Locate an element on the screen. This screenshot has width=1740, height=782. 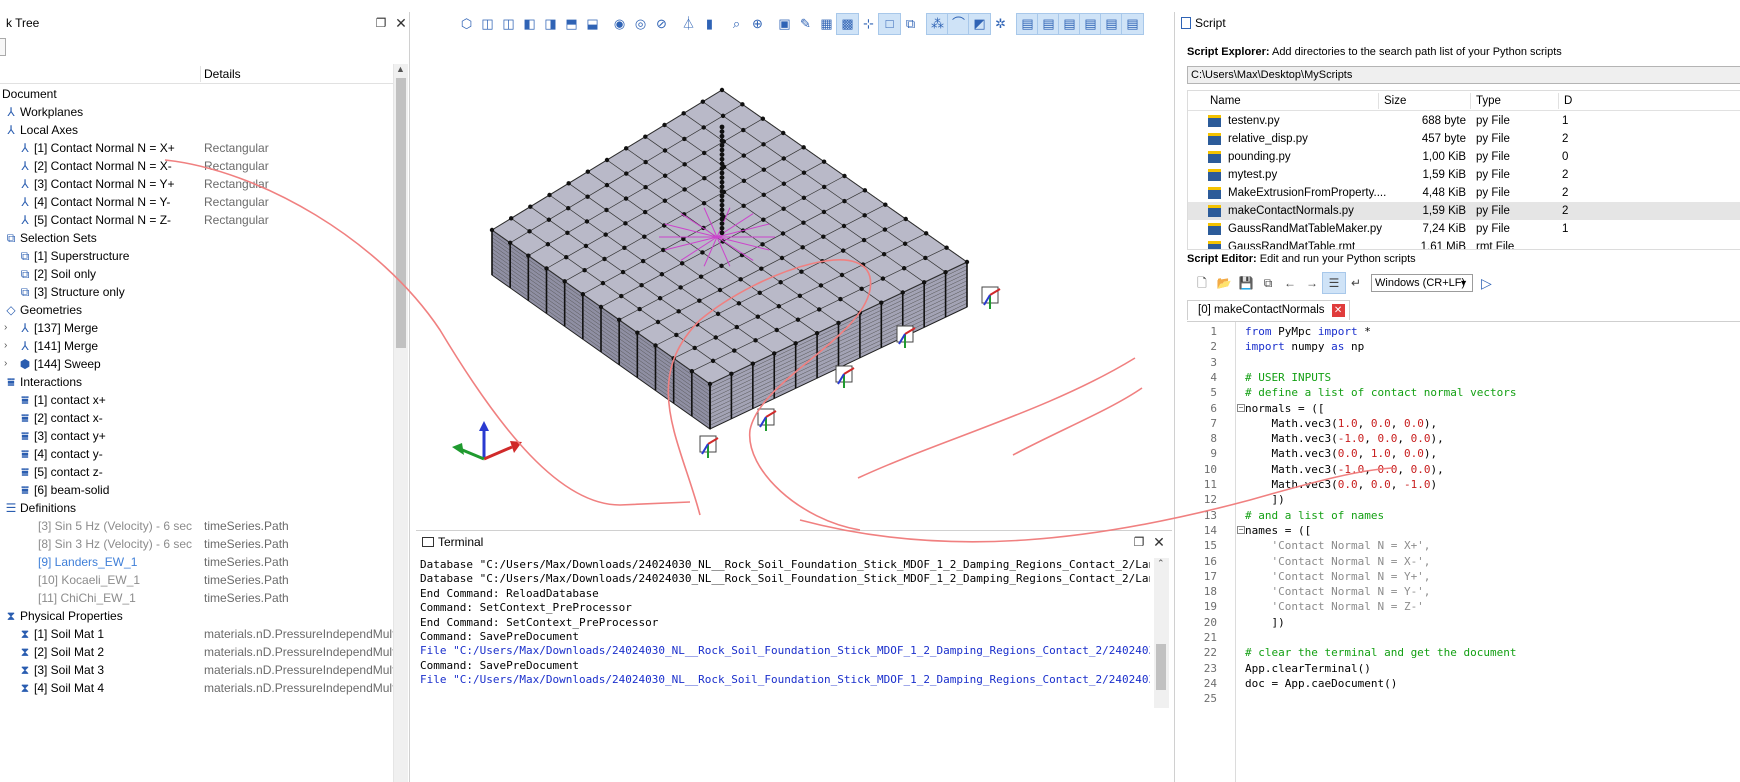
file-row: pounding.py 1,00 KiB py File 0 is located at coordinates (1464, 157).